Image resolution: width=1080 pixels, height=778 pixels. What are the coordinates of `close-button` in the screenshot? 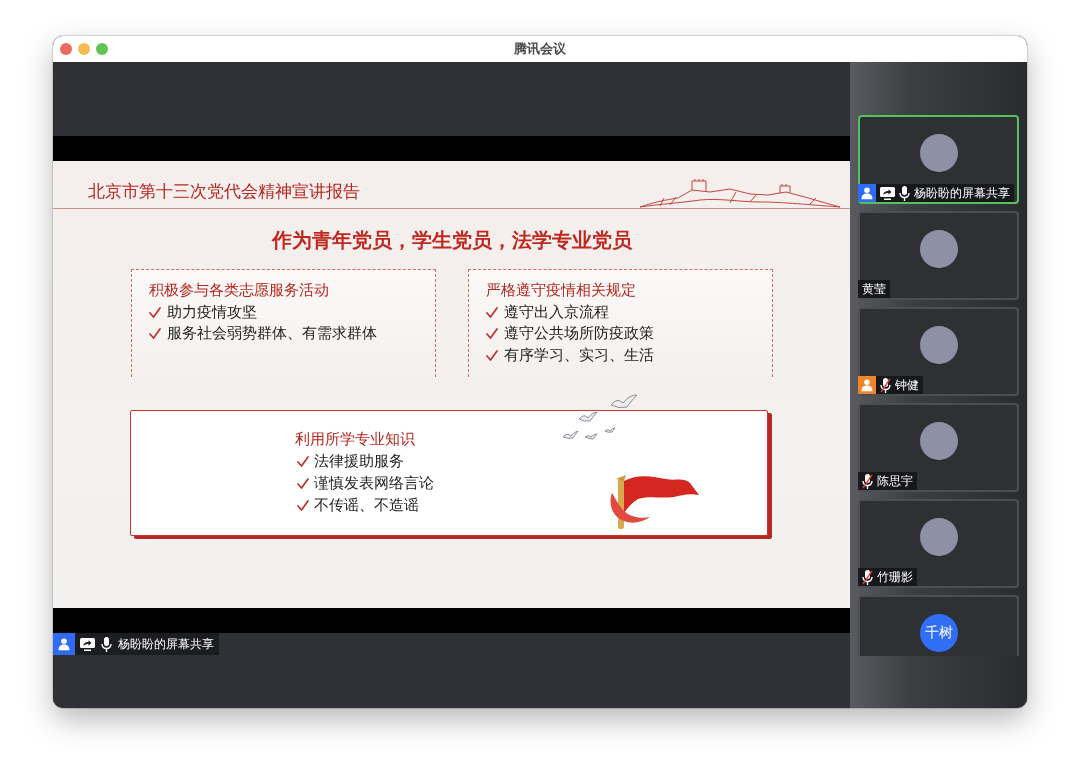 It's located at (66, 49).